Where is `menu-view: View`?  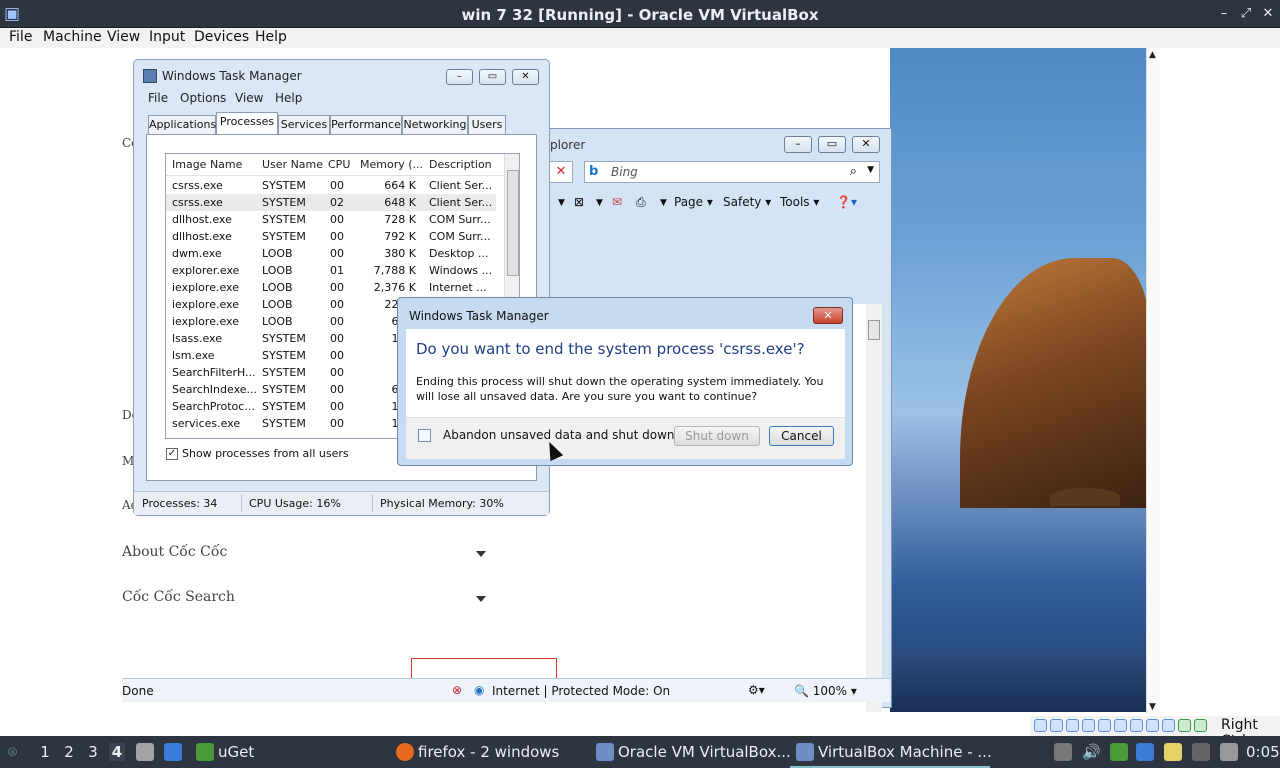 menu-view: View is located at coordinates (123, 37).